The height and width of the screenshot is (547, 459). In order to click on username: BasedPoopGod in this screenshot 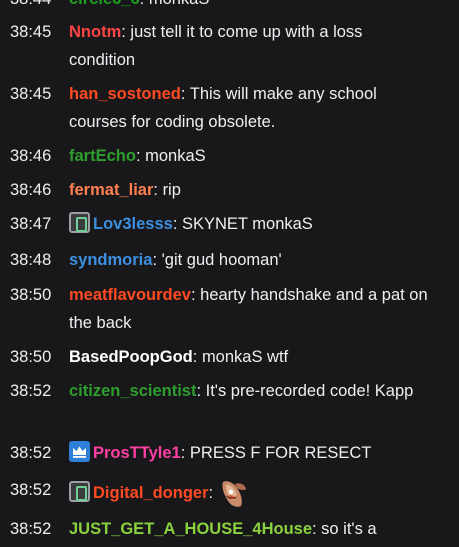, I will do `click(131, 357)`.